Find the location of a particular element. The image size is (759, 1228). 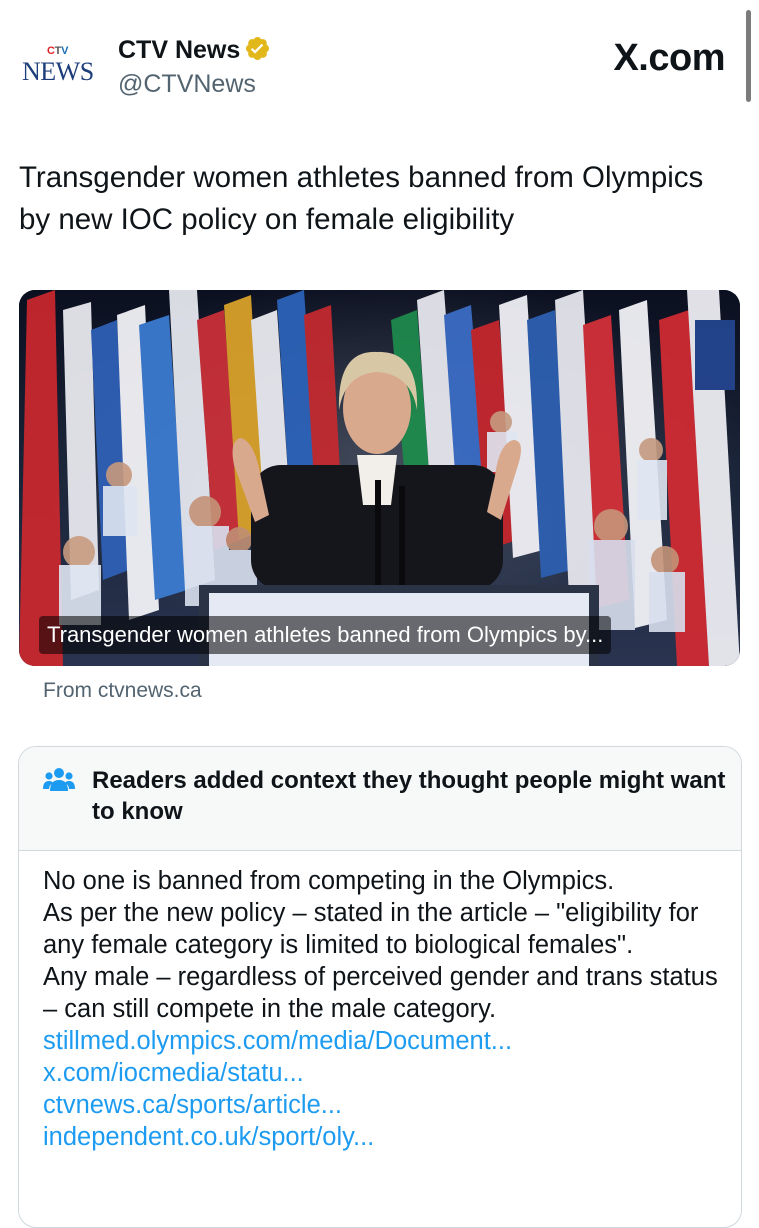

verified-badge-icon is located at coordinates (258, 48).